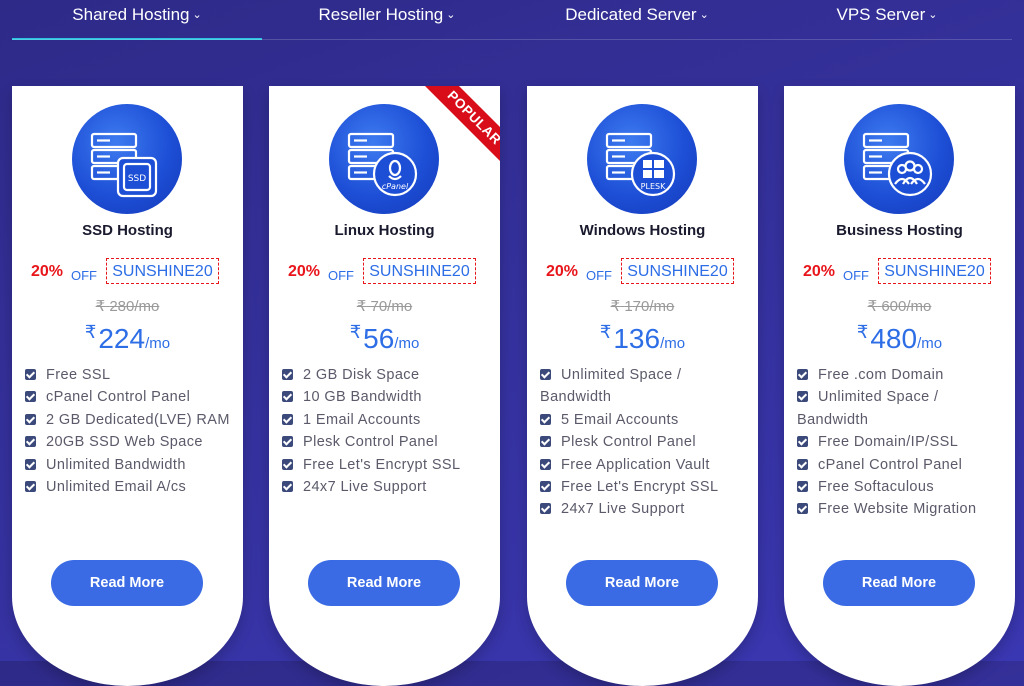 This screenshot has height=686, width=1024. I want to click on feature-item: Free Website Migration, so click(905, 509).